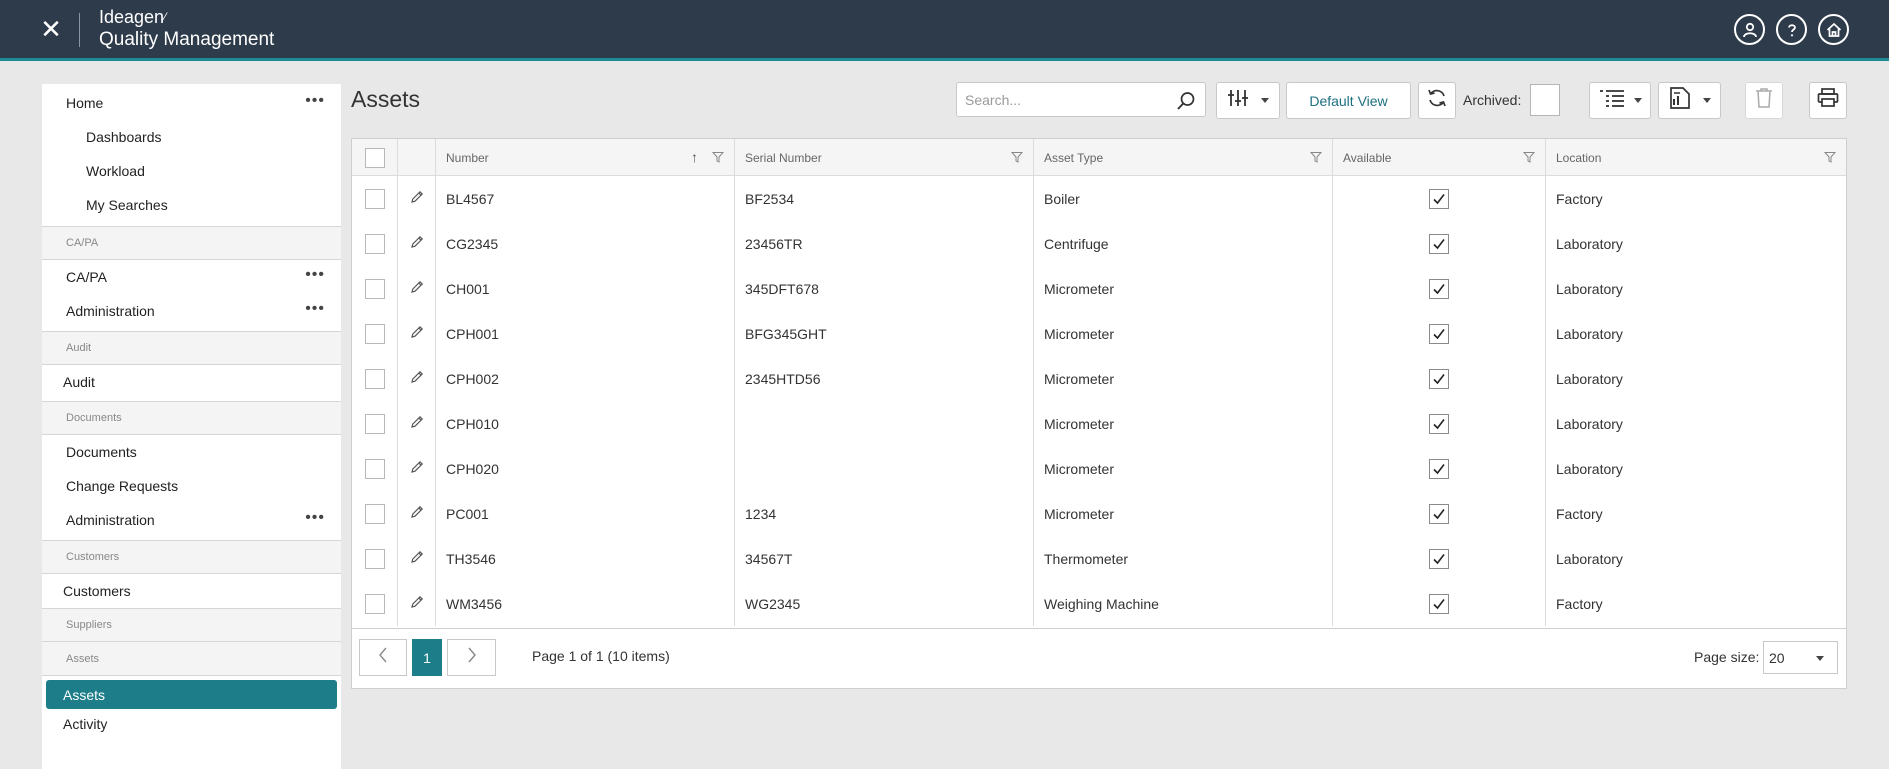 The width and height of the screenshot is (1889, 769). Describe the element at coordinates (1348, 100) in the screenshot. I see `default-view-button: Default View` at that location.